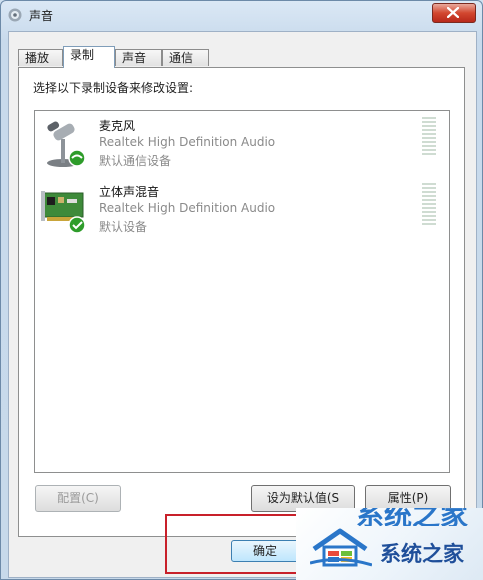 The image size is (483, 580). Describe the element at coordinates (138, 57) in the screenshot. I see `tab-sounds: 声音` at that location.